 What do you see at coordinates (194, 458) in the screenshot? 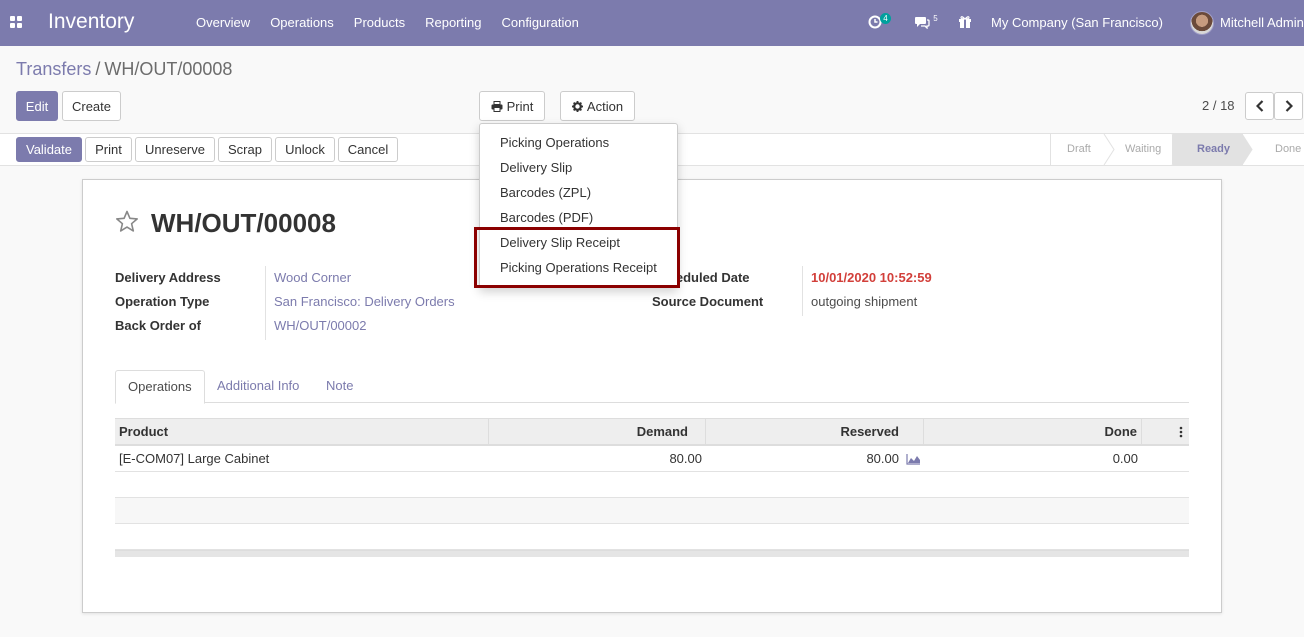
I see `row-product: [E-COM07] Large Cabinet` at bounding box center [194, 458].